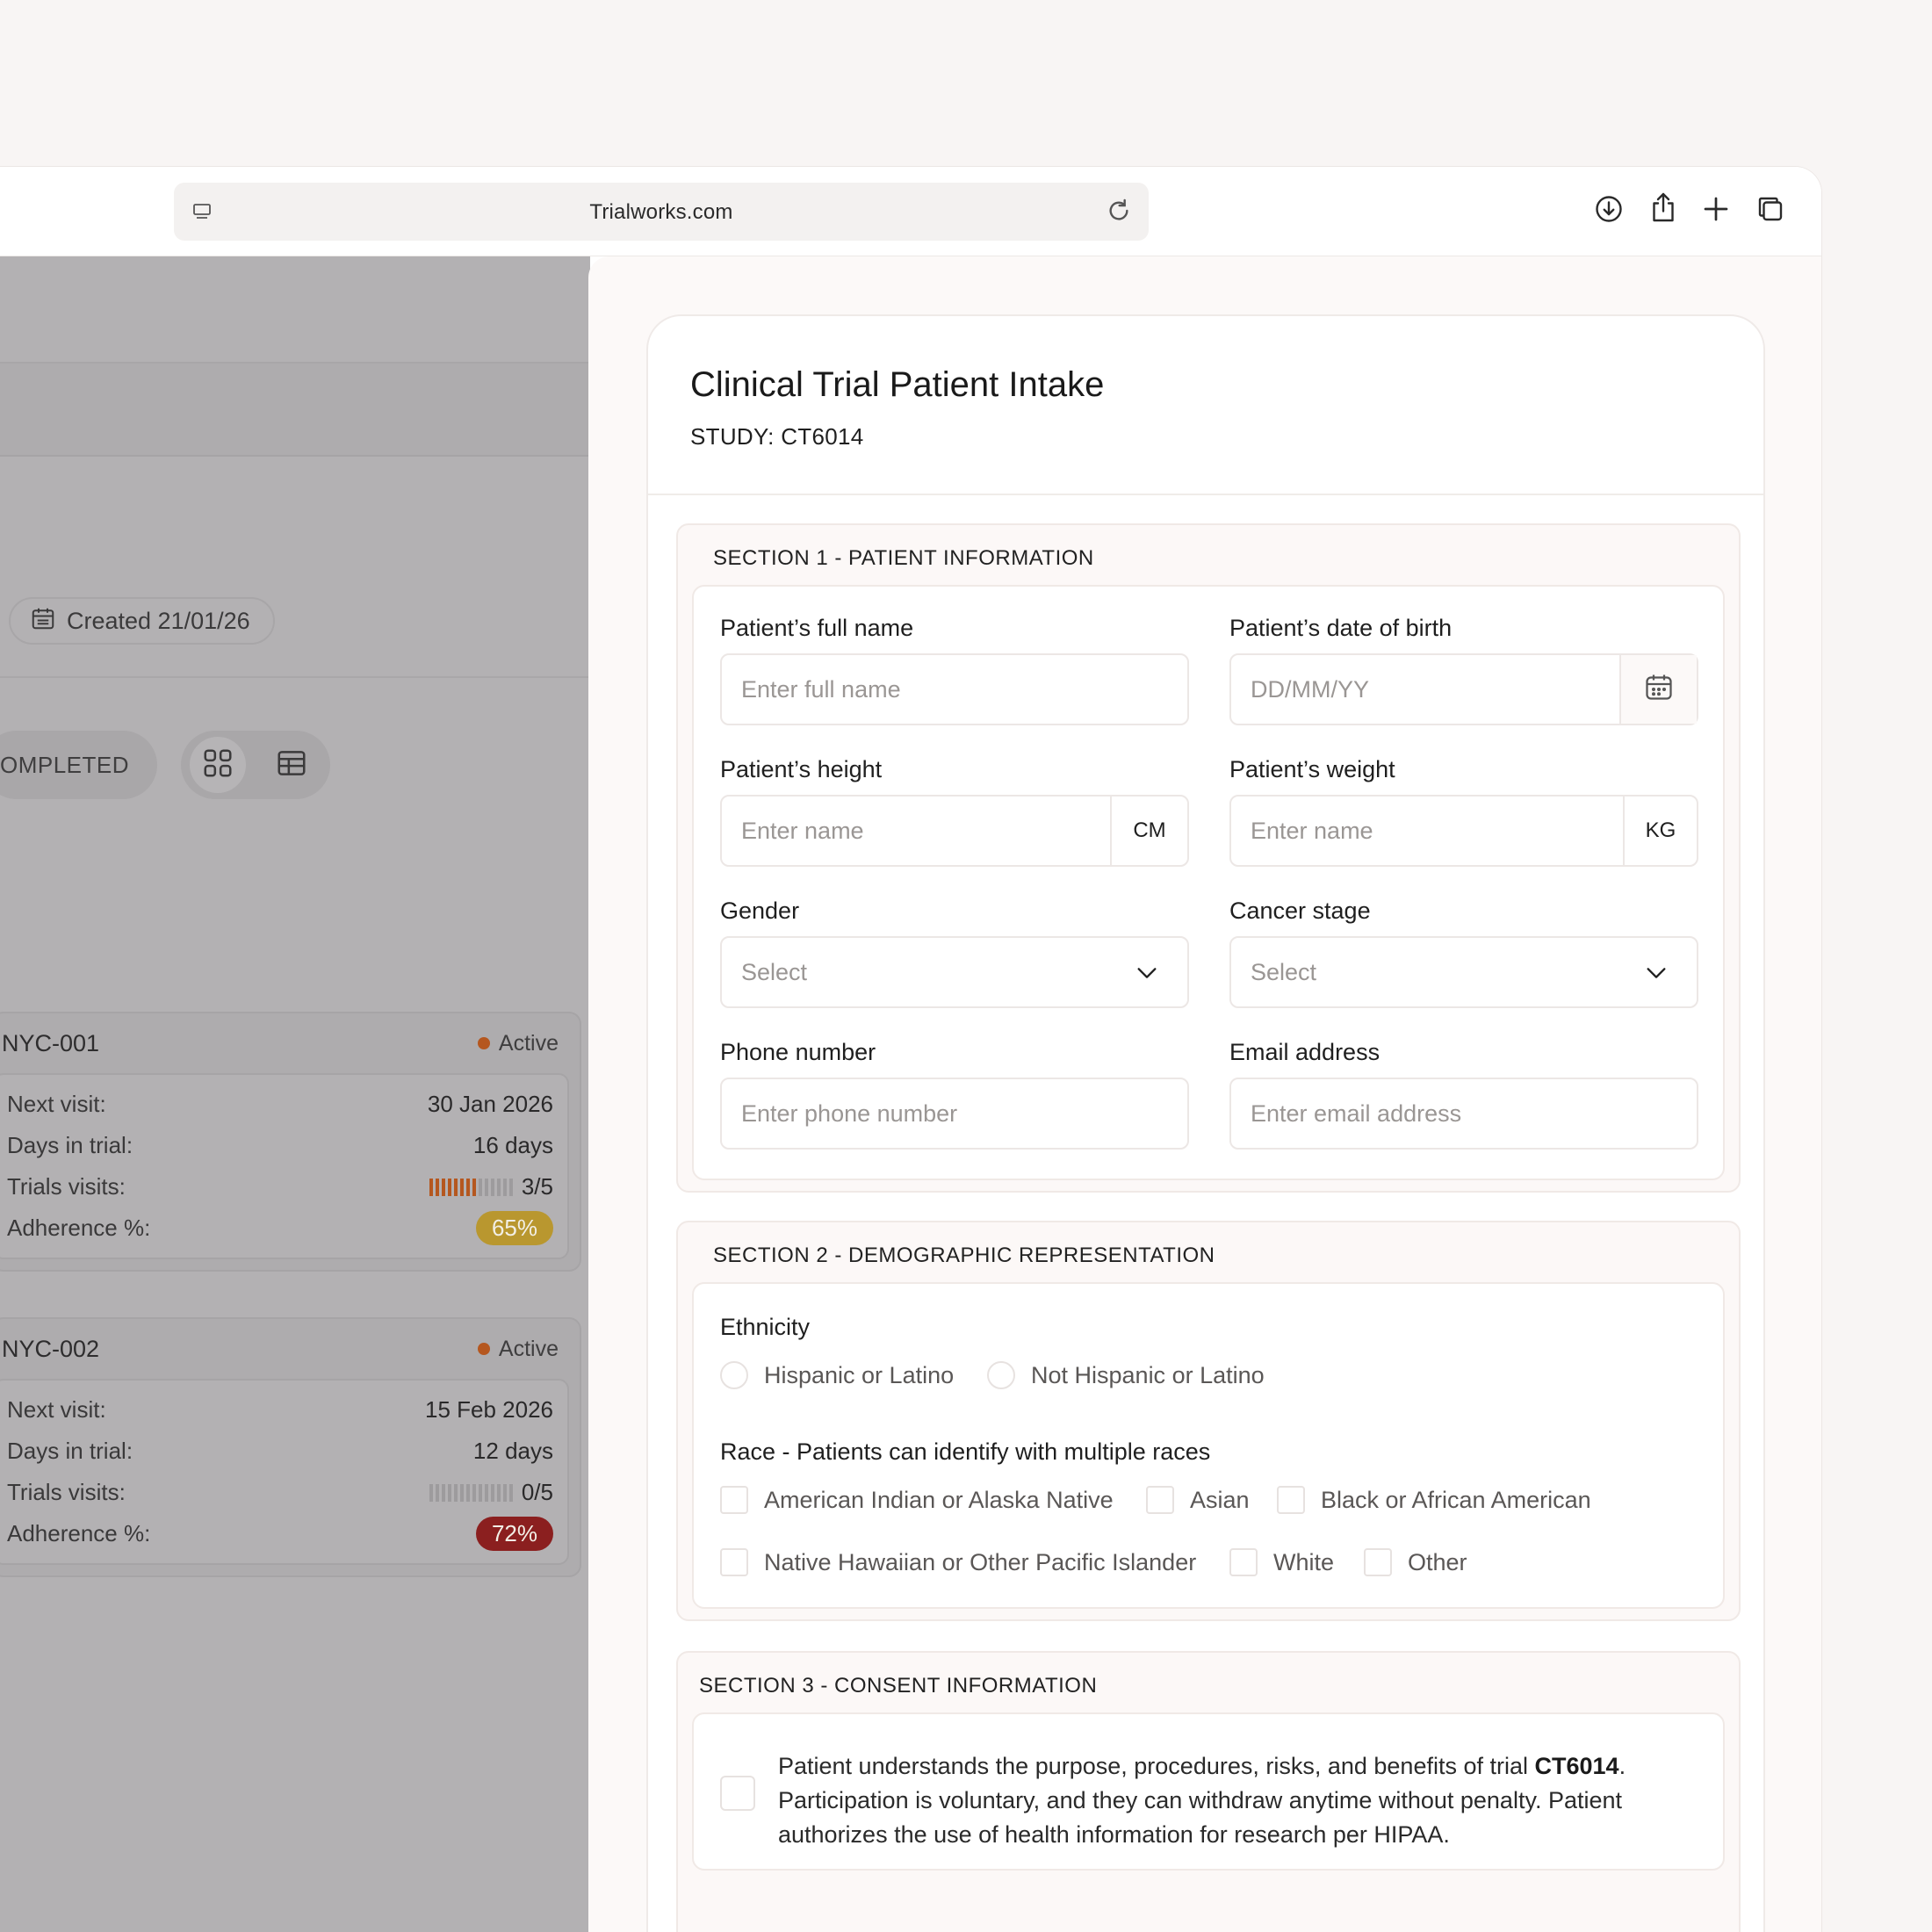 The height and width of the screenshot is (1932, 1932). Describe the element at coordinates (1456, 1499) in the screenshot. I see `checkbox-label: Black or African American` at that location.